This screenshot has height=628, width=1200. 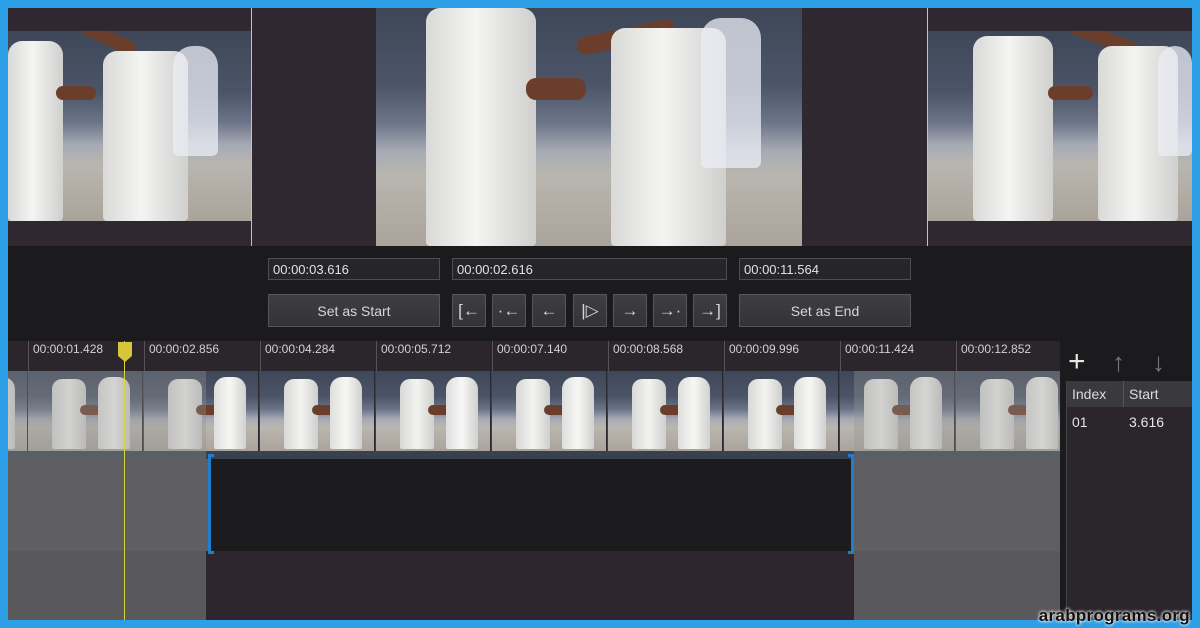 What do you see at coordinates (589, 127) in the screenshot?
I see `preview-main-frame` at bounding box center [589, 127].